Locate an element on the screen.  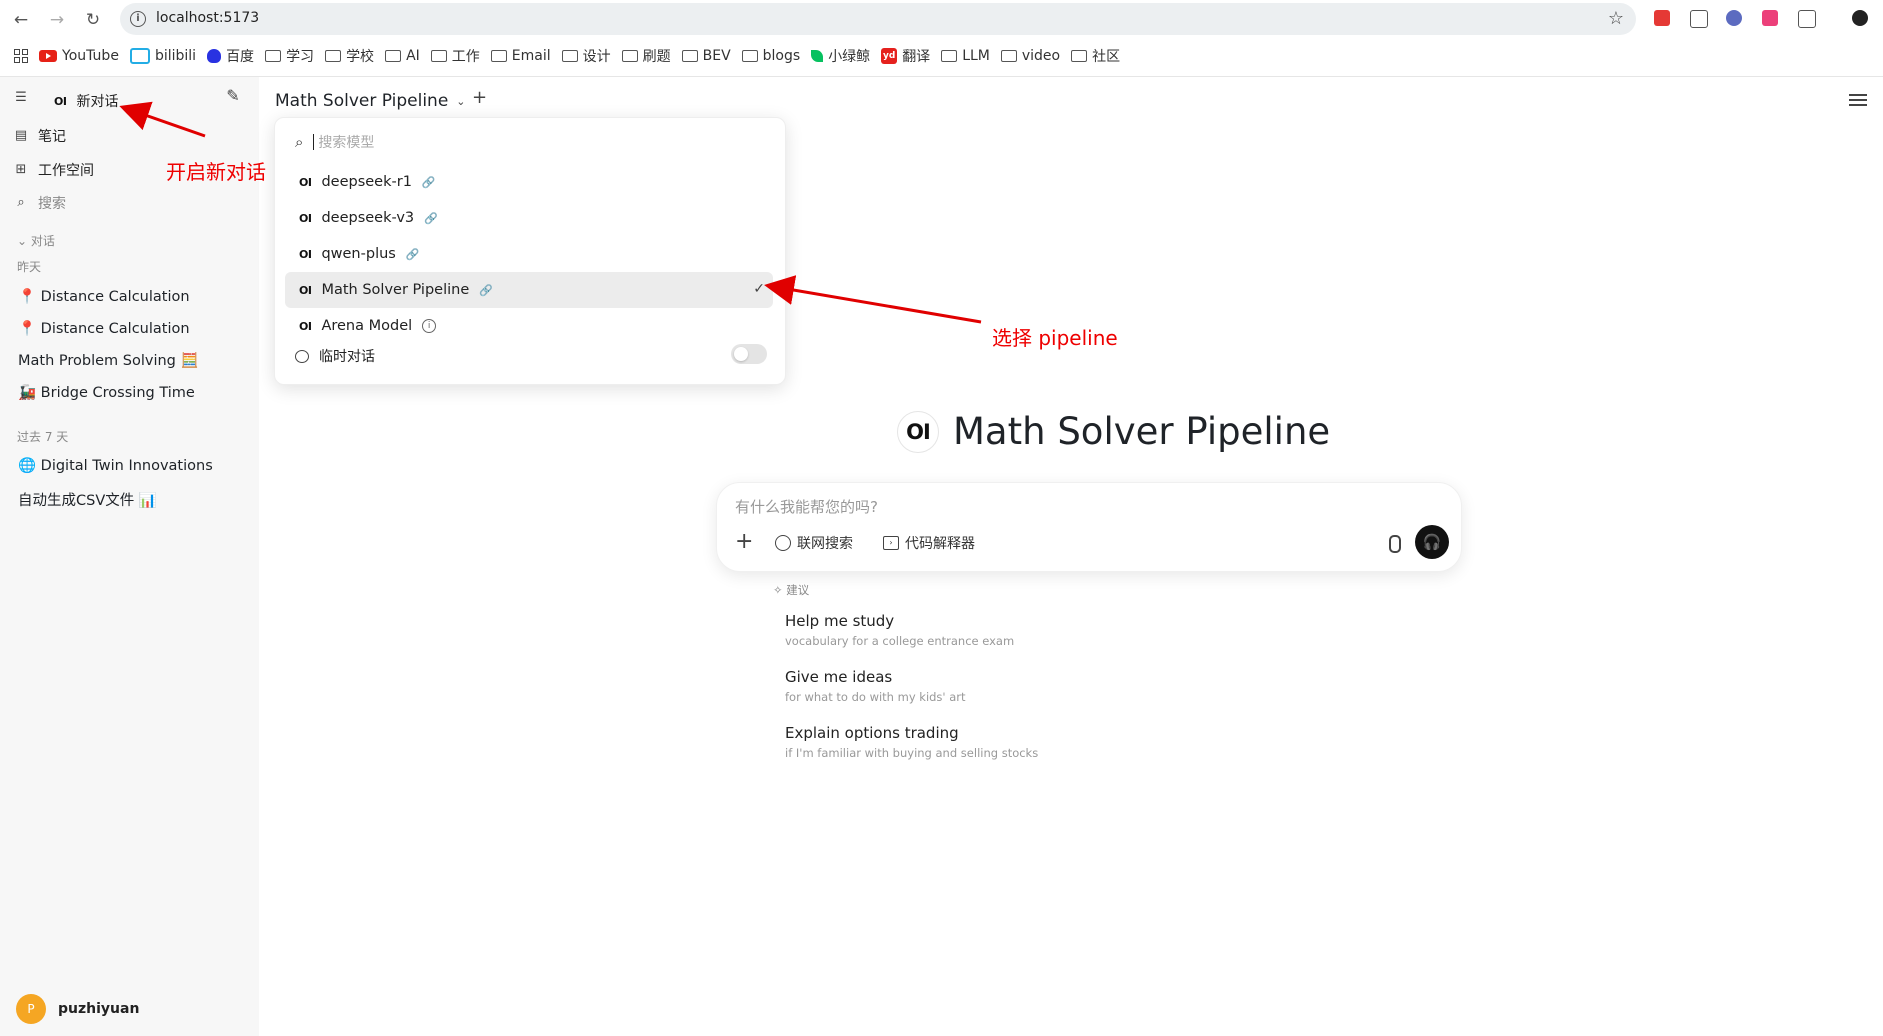
annotation-arrow-new-chat is located at coordinates (162, 119).